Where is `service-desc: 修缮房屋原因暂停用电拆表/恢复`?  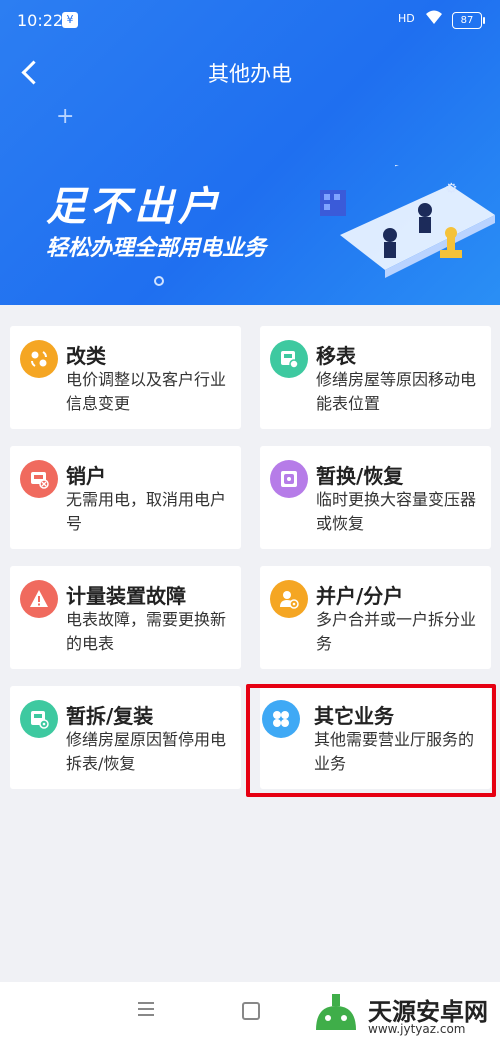 service-desc: 修缮房屋原因暂停用电拆表/恢复 is located at coordinates (146, 751).